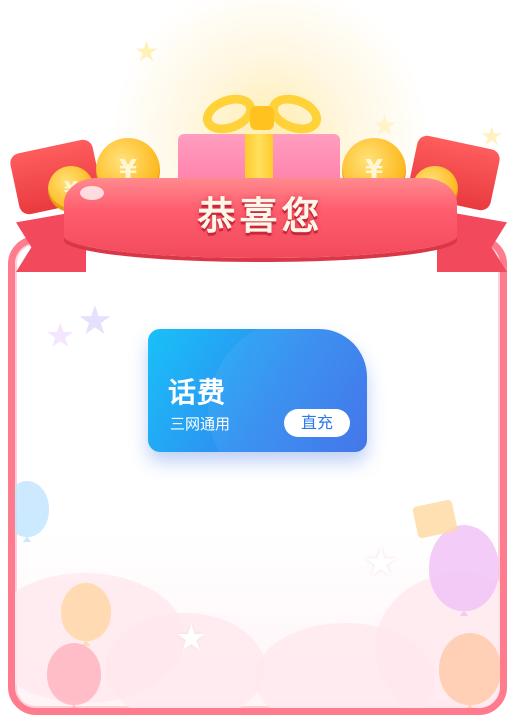 This screenshot has height=721, width=521. What do you see at coordinates (200, 424) in the screenshot?
I see `voucher-subtitle: 三网通用` at bounding box center [200, 424].